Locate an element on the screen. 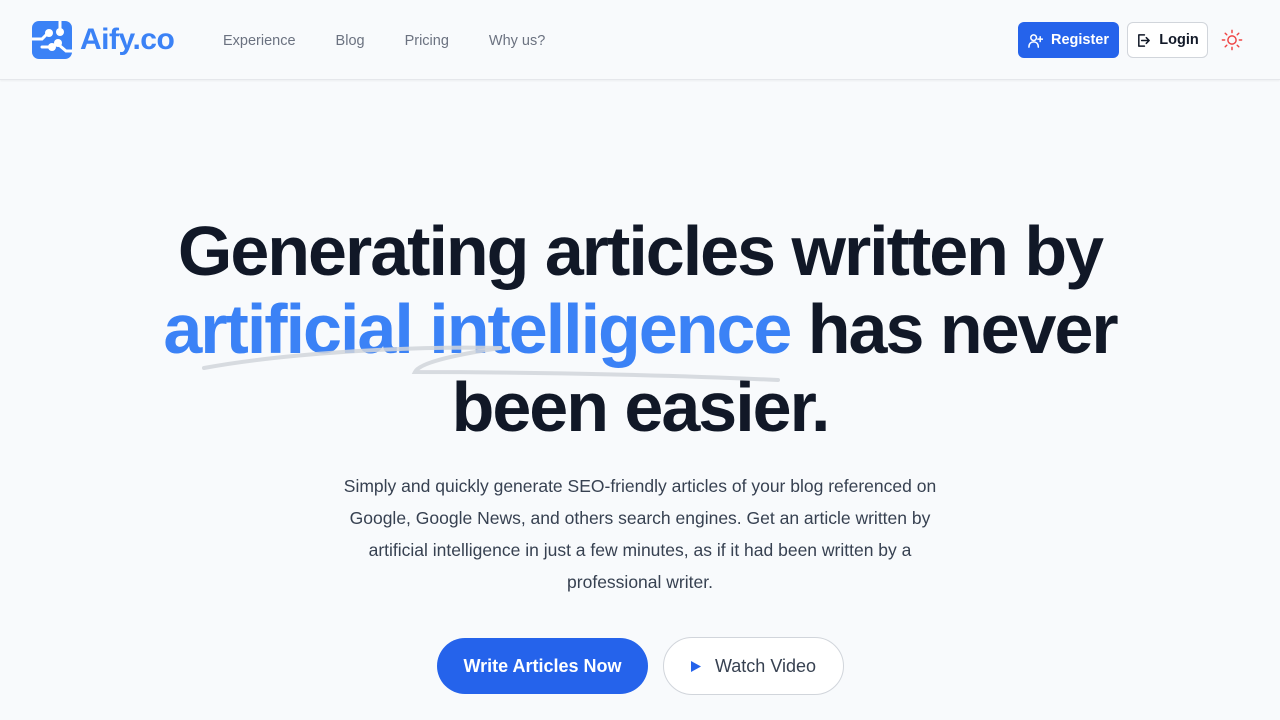 This screenshot has height=720, width=1280. user-plus-icon is located at coordinates (1035, 40).